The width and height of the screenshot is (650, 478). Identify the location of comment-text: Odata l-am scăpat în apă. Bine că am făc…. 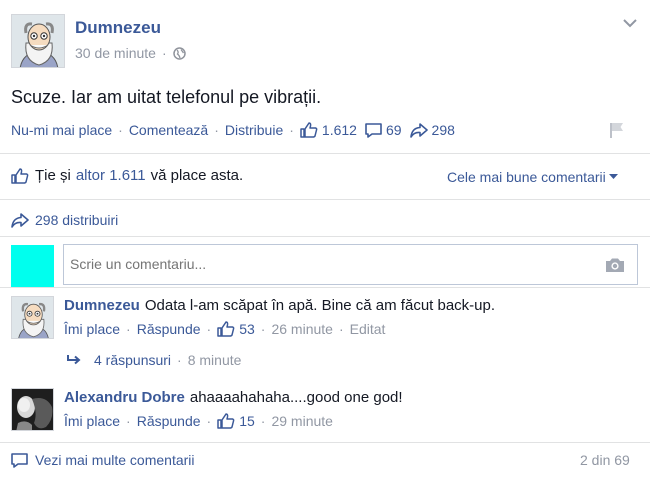
(320, 305).